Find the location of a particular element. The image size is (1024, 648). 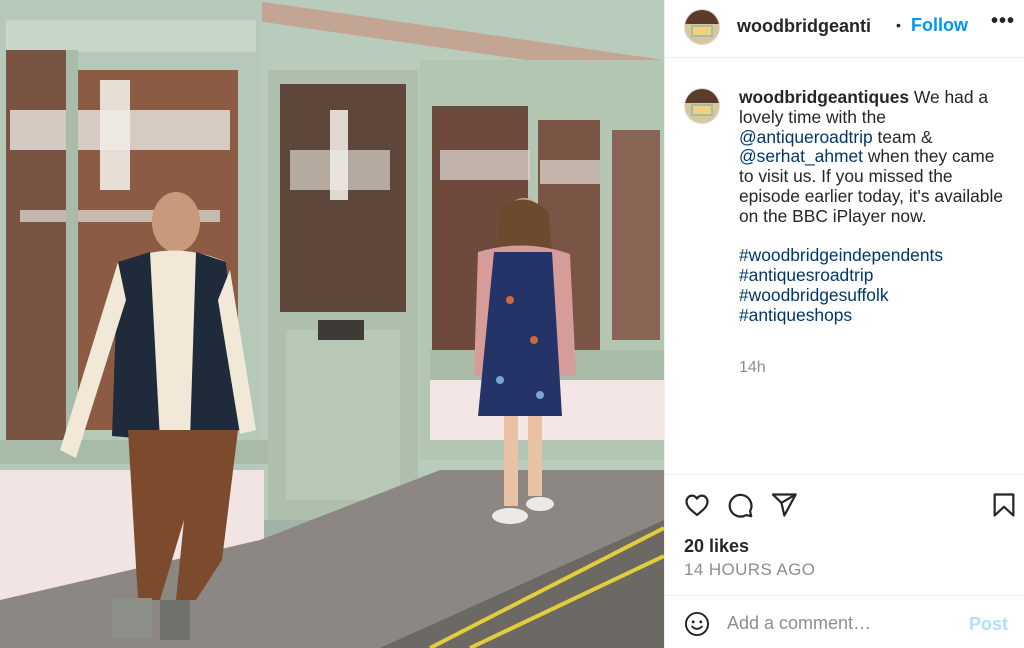

avatar is located at coordinates (702, 27).